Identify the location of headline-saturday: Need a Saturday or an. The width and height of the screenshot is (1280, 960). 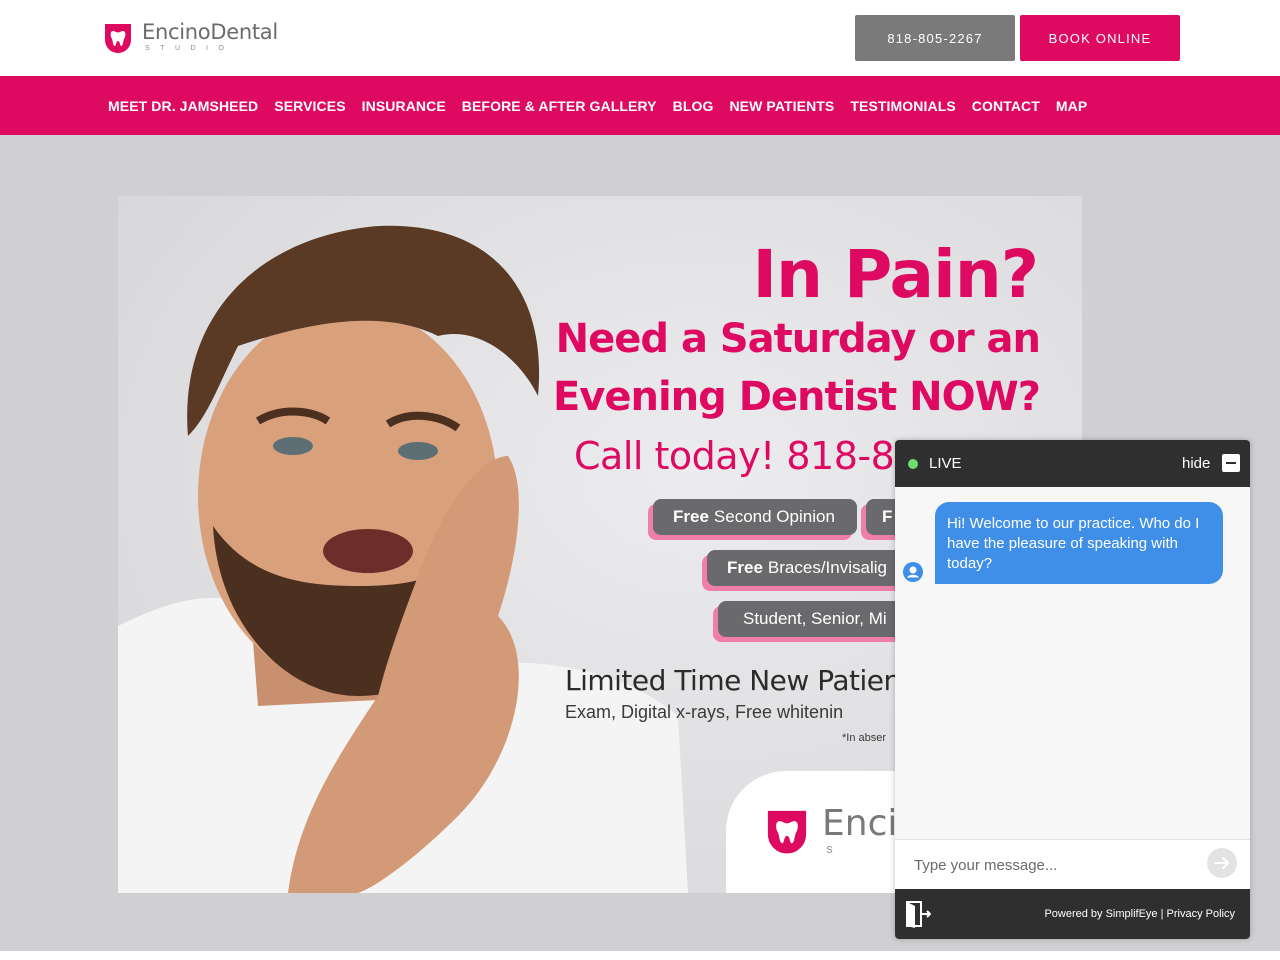
(798, 339).